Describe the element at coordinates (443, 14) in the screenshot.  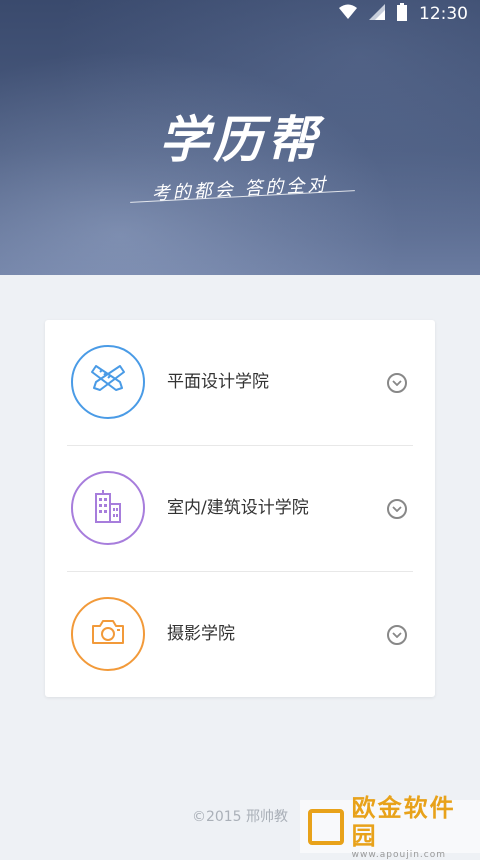
I see `clock: 12:30` at that location.